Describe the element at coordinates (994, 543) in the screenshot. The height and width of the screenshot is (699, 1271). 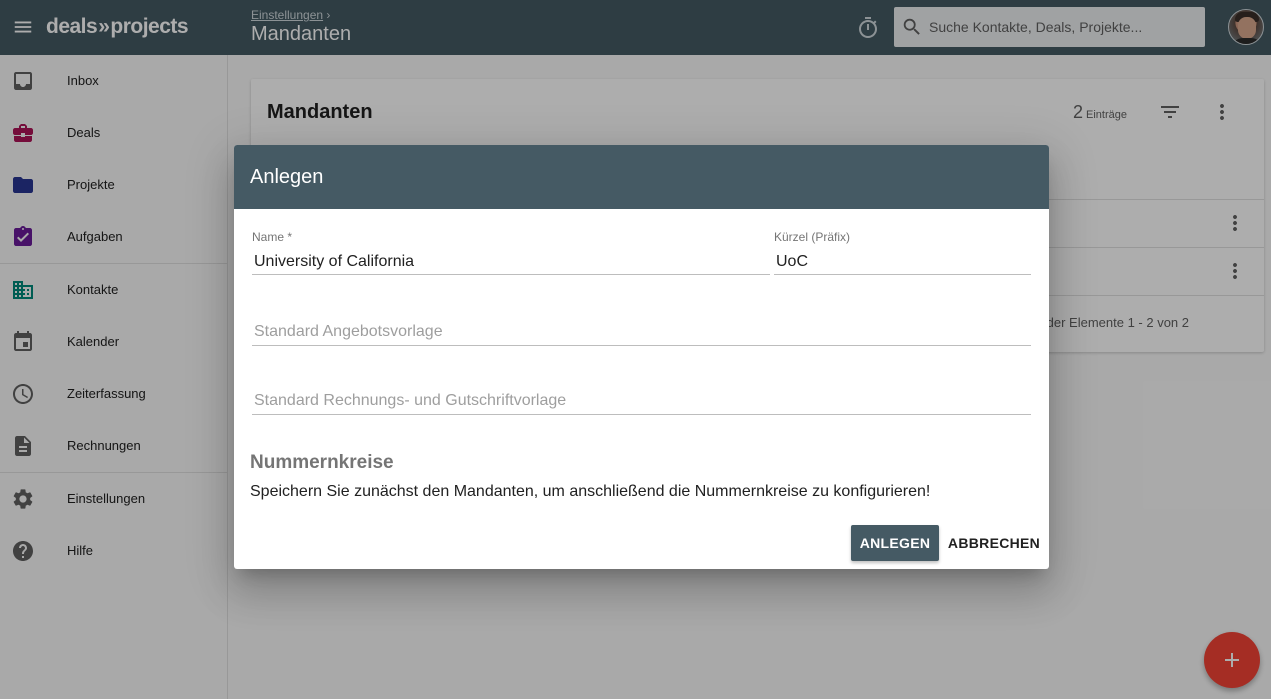
I see `cancel-button: ABBRECHEN` at that location.